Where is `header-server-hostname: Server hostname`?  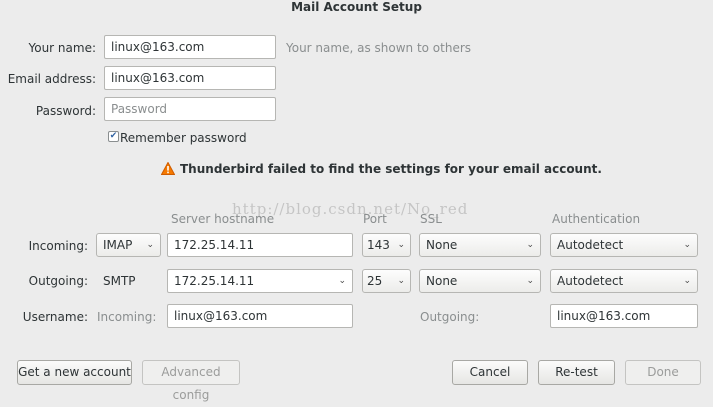 header-server-hostname: Server hostname is located at coordinates (223, 219).